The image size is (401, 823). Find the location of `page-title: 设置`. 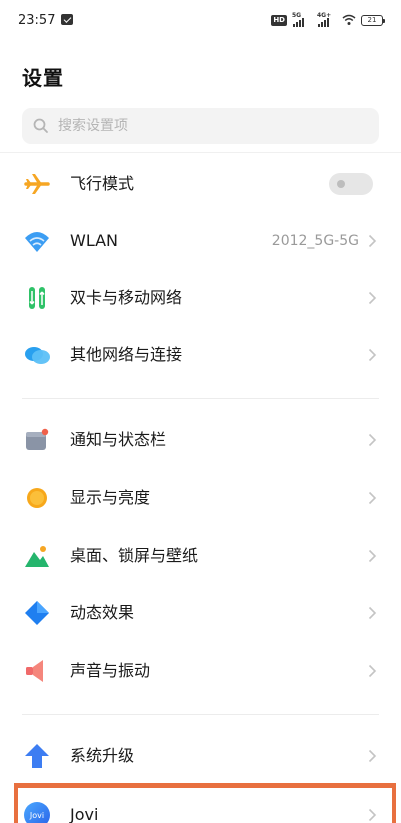

page-title: 设置 is located at coordinates (43, 78).